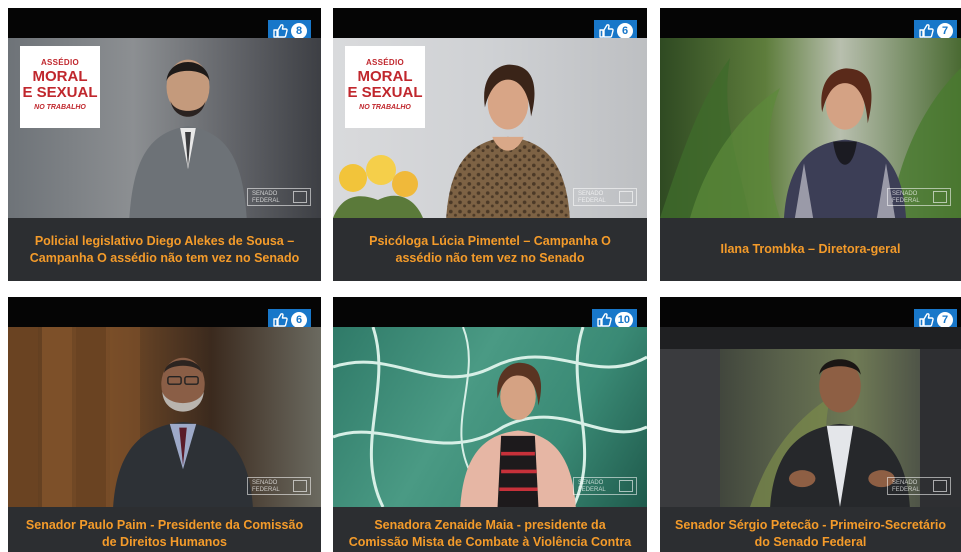 The width and height of the screenshot is (961, 552). What do you see at coordinates (299, 31) in the screenshot?
I see `like-count: 8` at bounding box center [299, 31].